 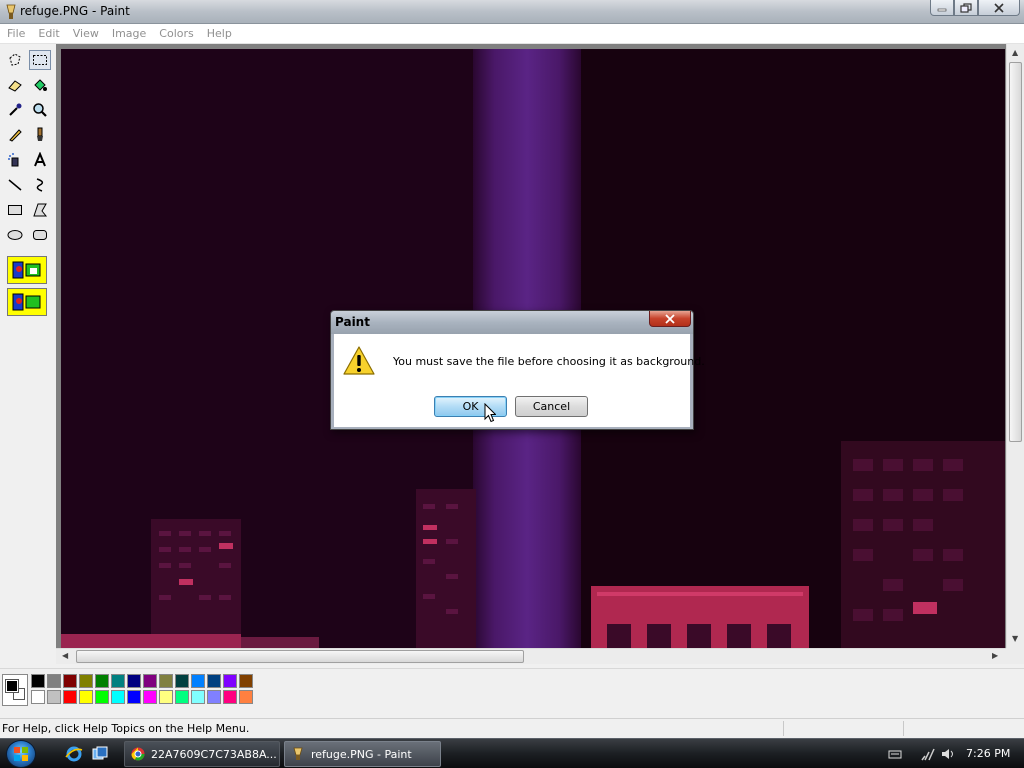 I want to click on rounded-rectangle-icon, so click(x=40, y=235).